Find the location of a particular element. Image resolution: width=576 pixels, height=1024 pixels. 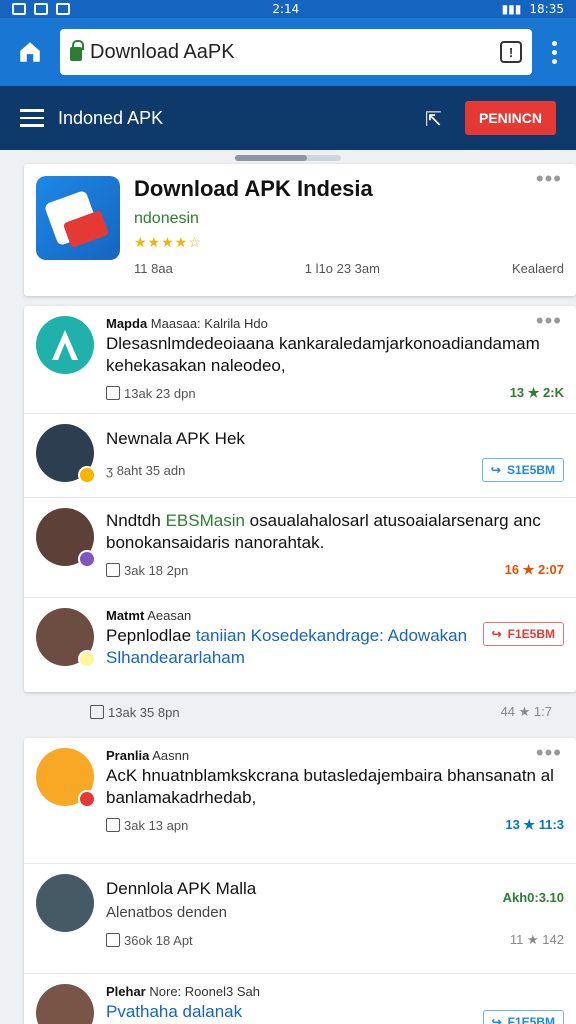

status-time-right: 18:35 is located at coordinates (546, 9).